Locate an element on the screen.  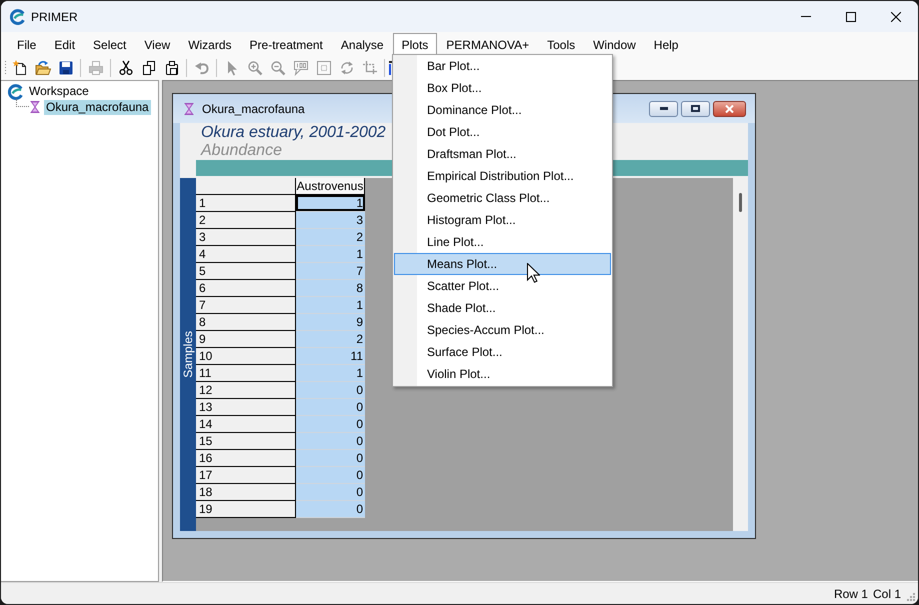
close-button is located at coordinates (729, 108).